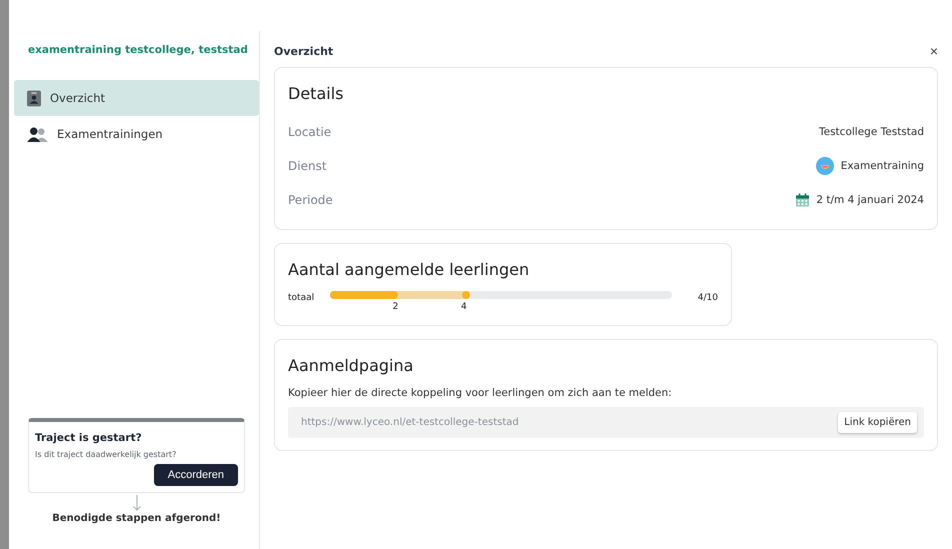  What do you see at coordinates (136, 134) in the screenshot?
I see `nav-item: Examentrainingen` at bounding box center [136, 134].